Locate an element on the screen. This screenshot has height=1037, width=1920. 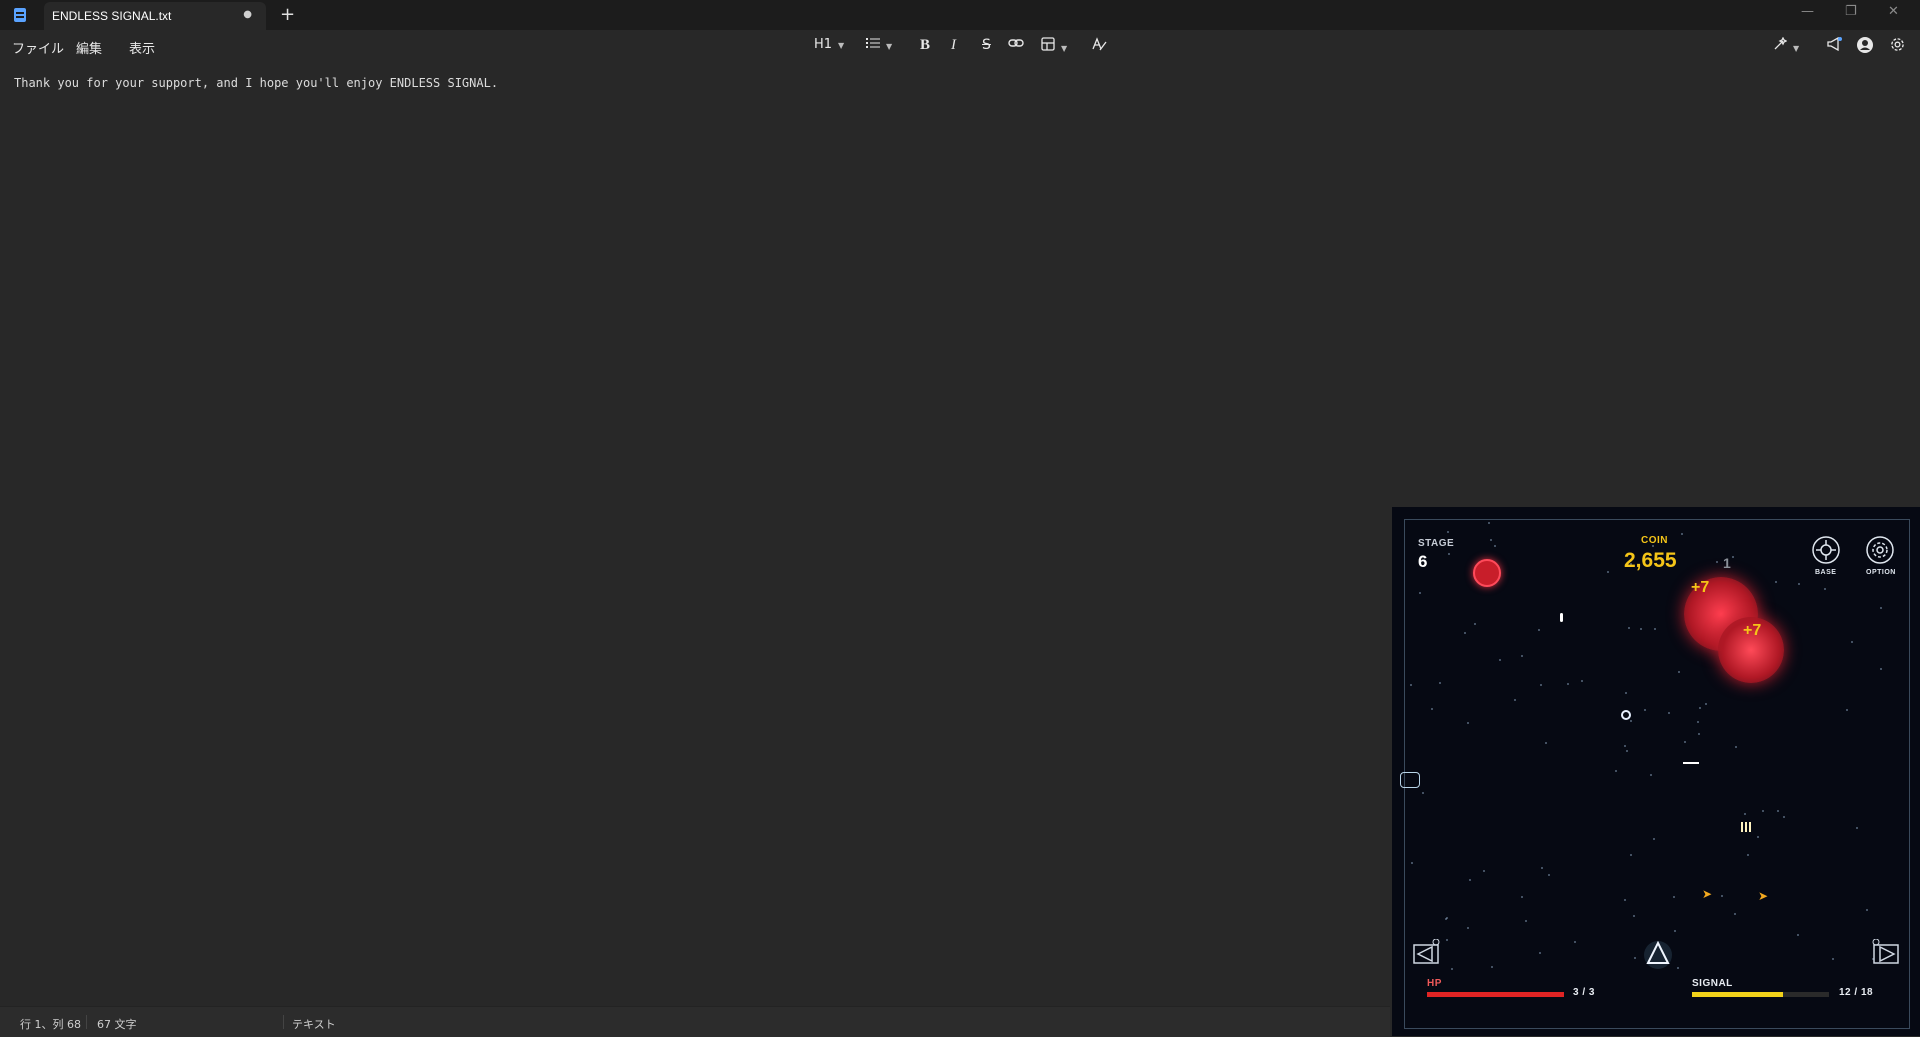
italic-button: I is located at coordinates (953, 45).